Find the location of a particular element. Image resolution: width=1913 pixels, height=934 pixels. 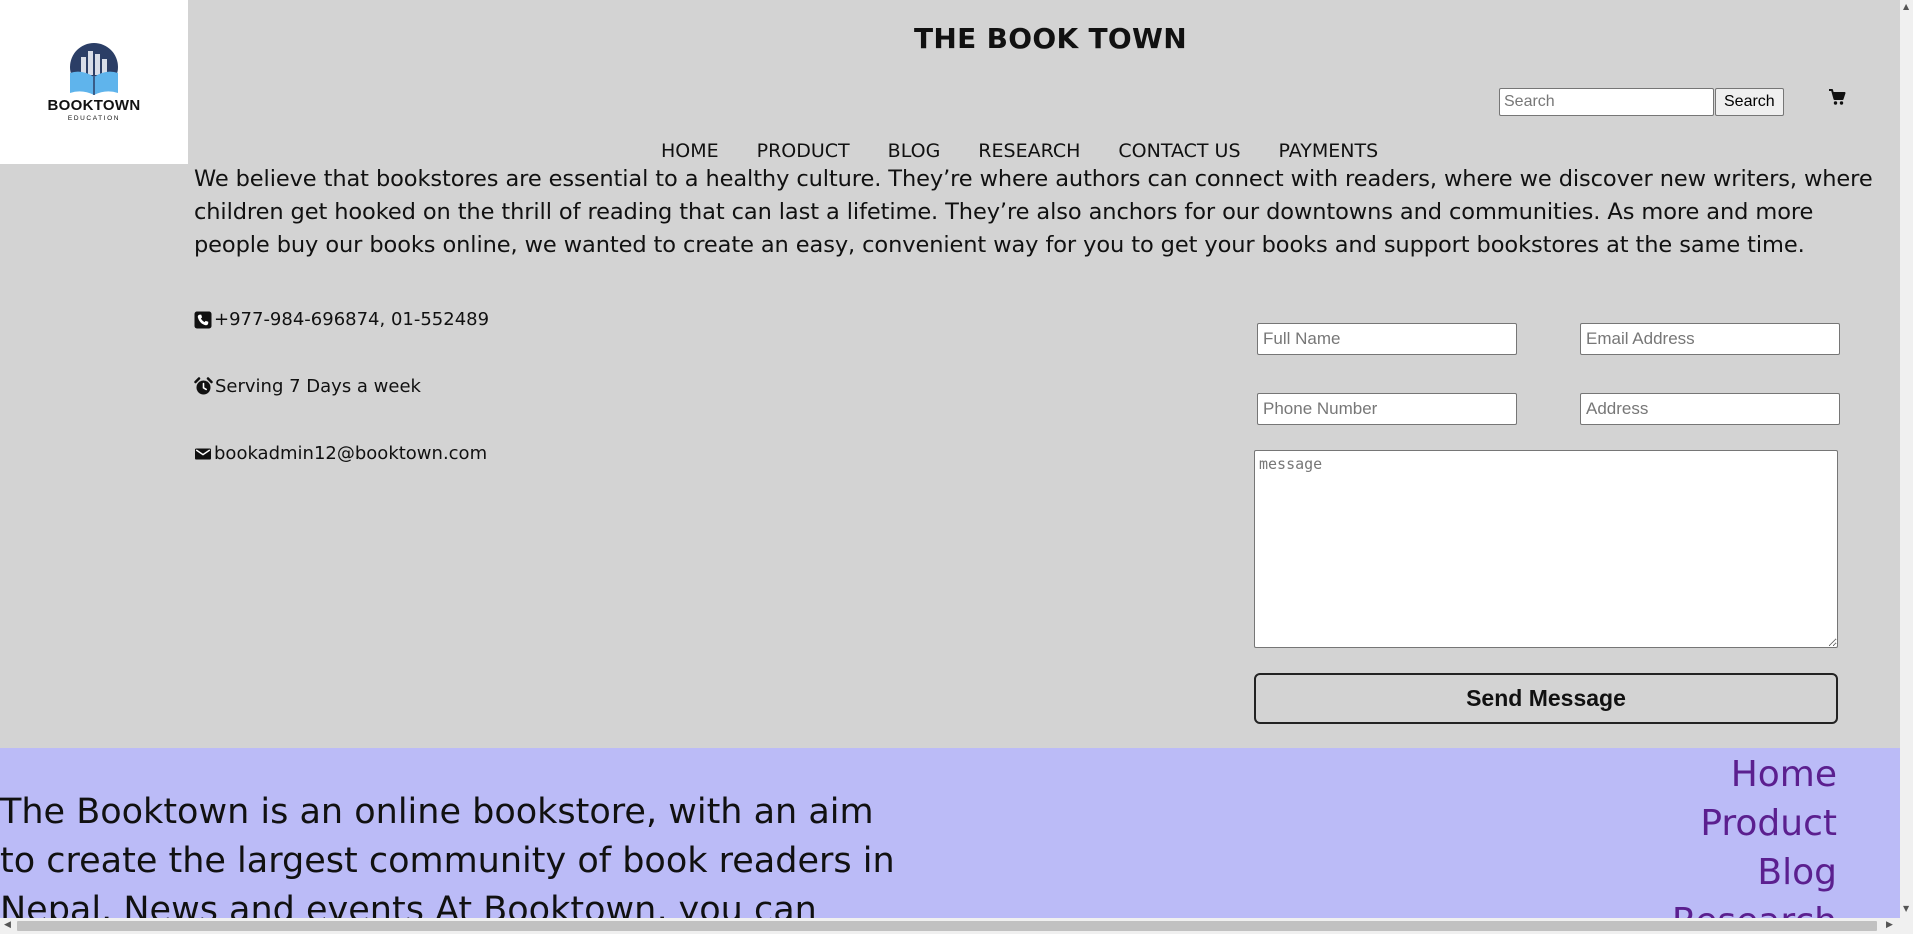

horizontal-scrollbar: ◀ ▶ is located at coordinates (956, 926).